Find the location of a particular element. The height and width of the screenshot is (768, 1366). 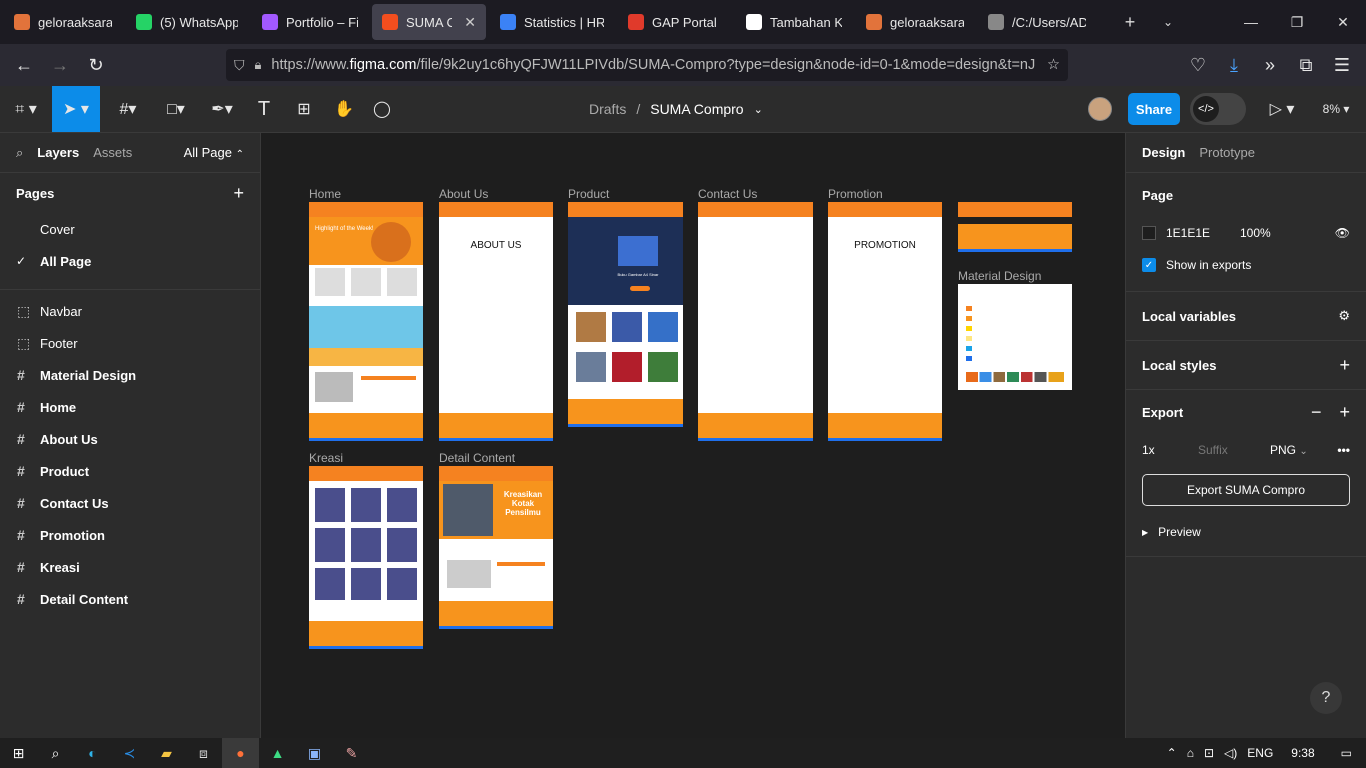

present-icon: ▷ ▾ is located at coordinates (1282, 109).